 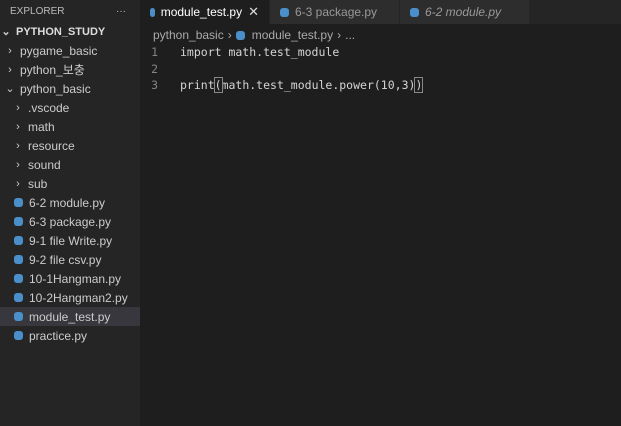 What do you see at coordinates (38, 183) in the screenshot?
I see `item-label: sub` at bounding box center [38, 183].